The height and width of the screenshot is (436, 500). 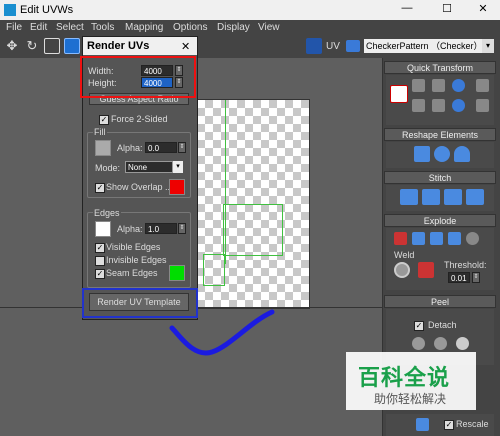 I want to click on window-title: Edit UVWs, so click(x=47, y=10).